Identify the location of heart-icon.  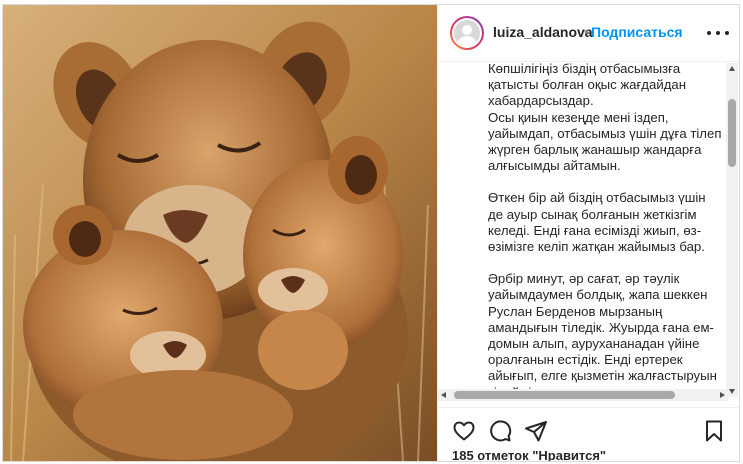
(464, 431).